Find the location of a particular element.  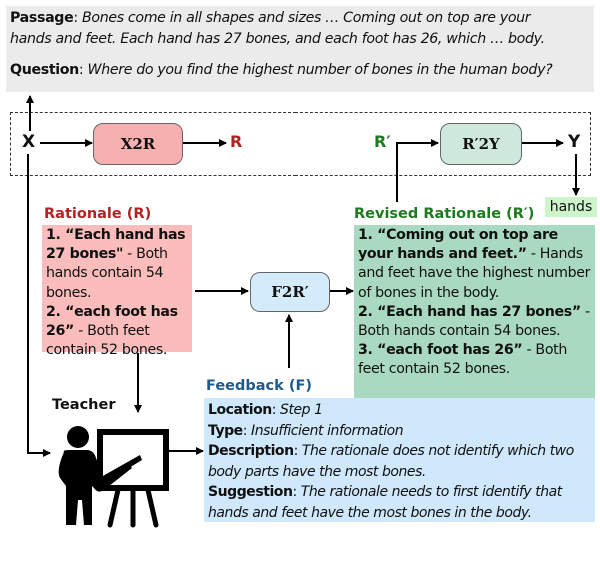

rationale-r-label: R is located at coordinates (236, 141).